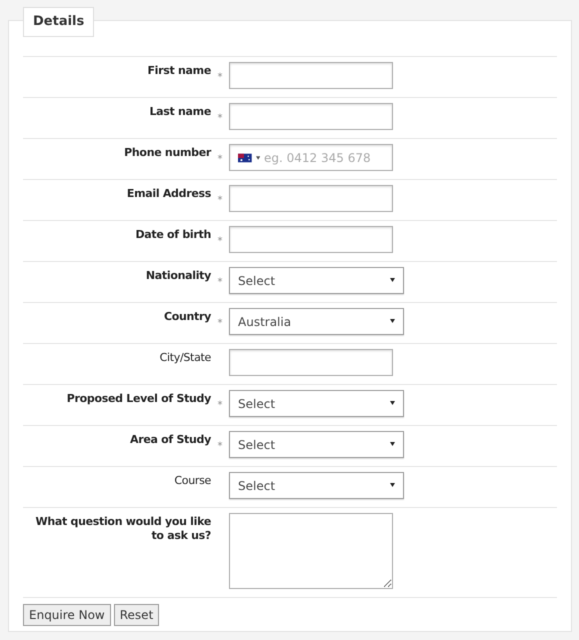  Describe the element at coordinates (167, 153) in the screenshot. I see `field-label: Phone number` at that location.